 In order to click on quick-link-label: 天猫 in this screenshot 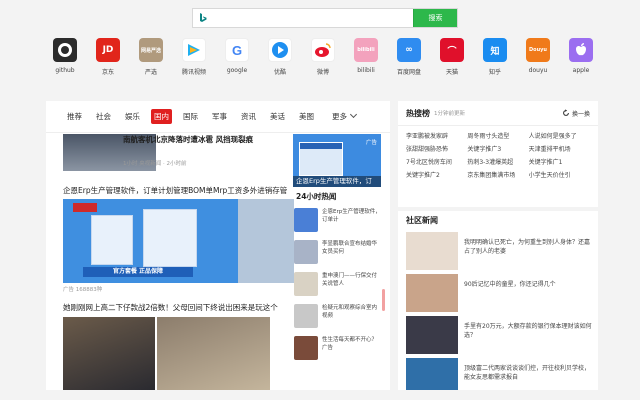, I will do `click(451, 72)`.